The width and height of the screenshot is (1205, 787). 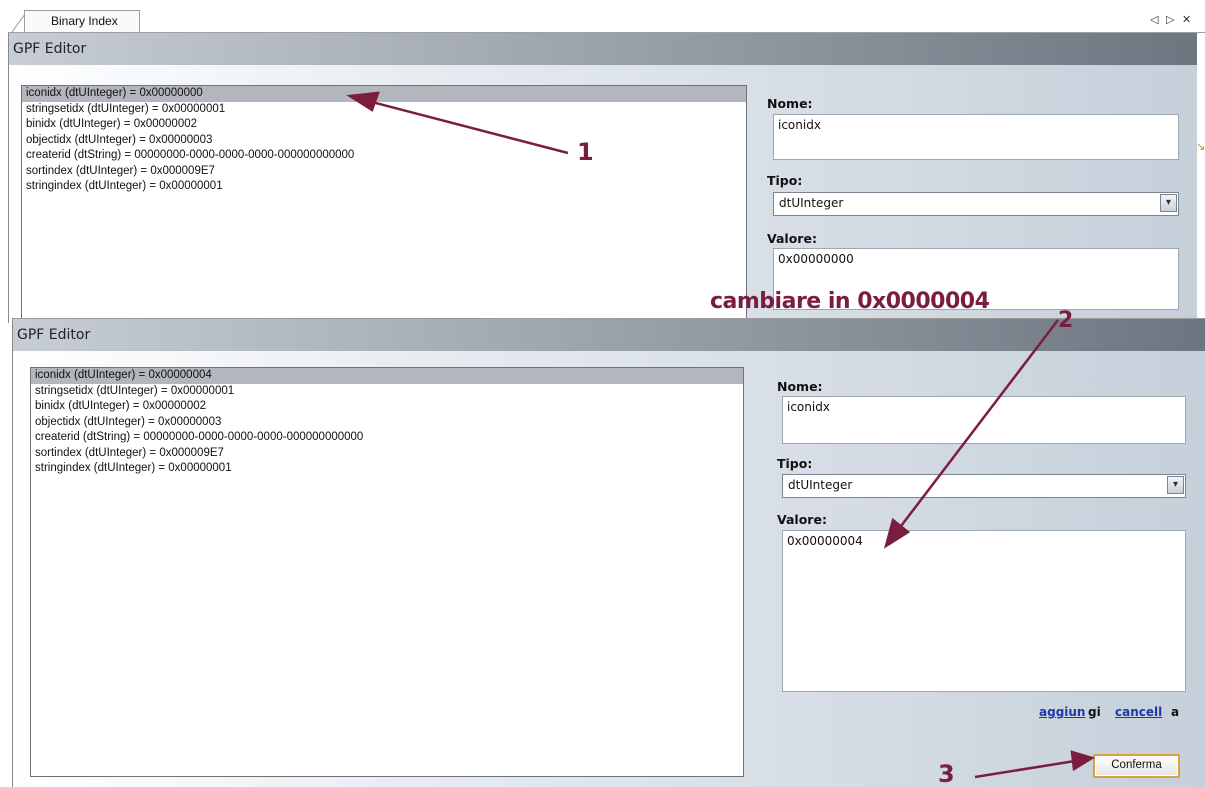 I want to click on list-item-selected: iconidx (dtUInteger) = 0x00000004, so click(x=387, y=376).